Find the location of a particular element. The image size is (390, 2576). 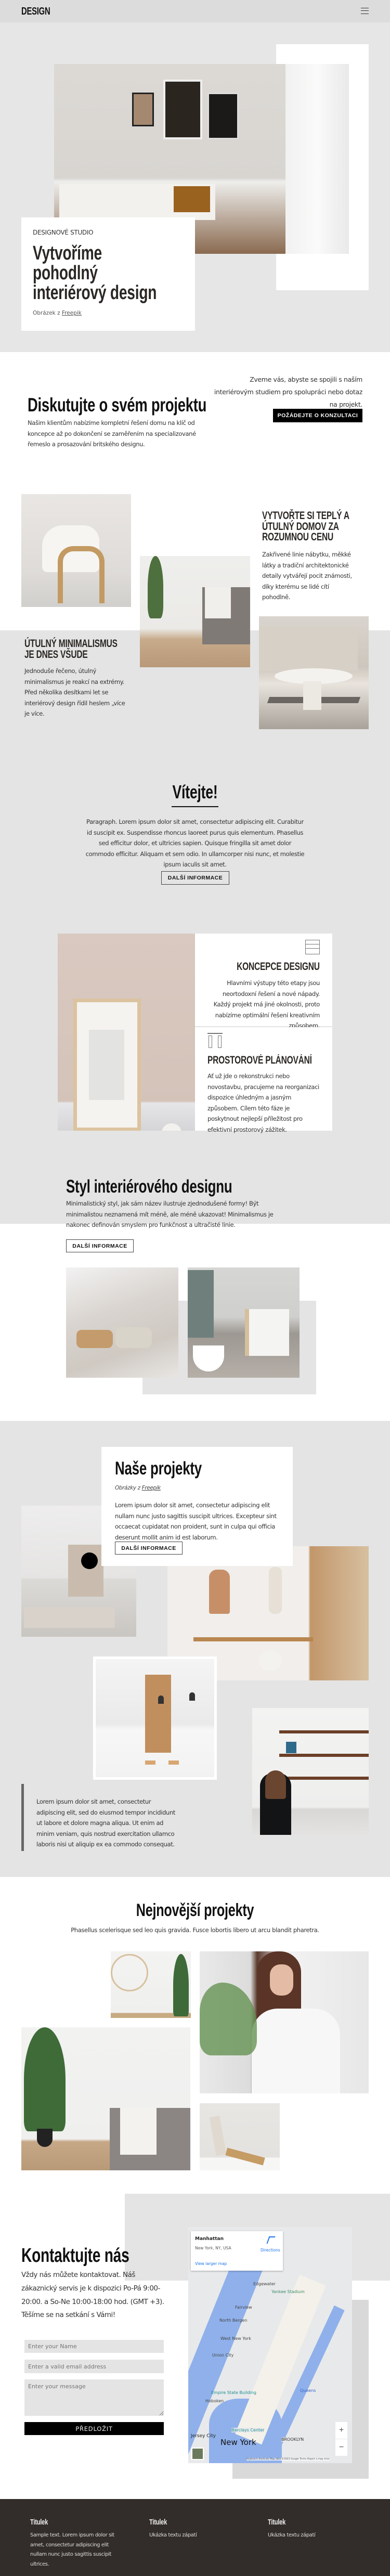

map-label: North Bergen is located at coordinates (233, 2320).